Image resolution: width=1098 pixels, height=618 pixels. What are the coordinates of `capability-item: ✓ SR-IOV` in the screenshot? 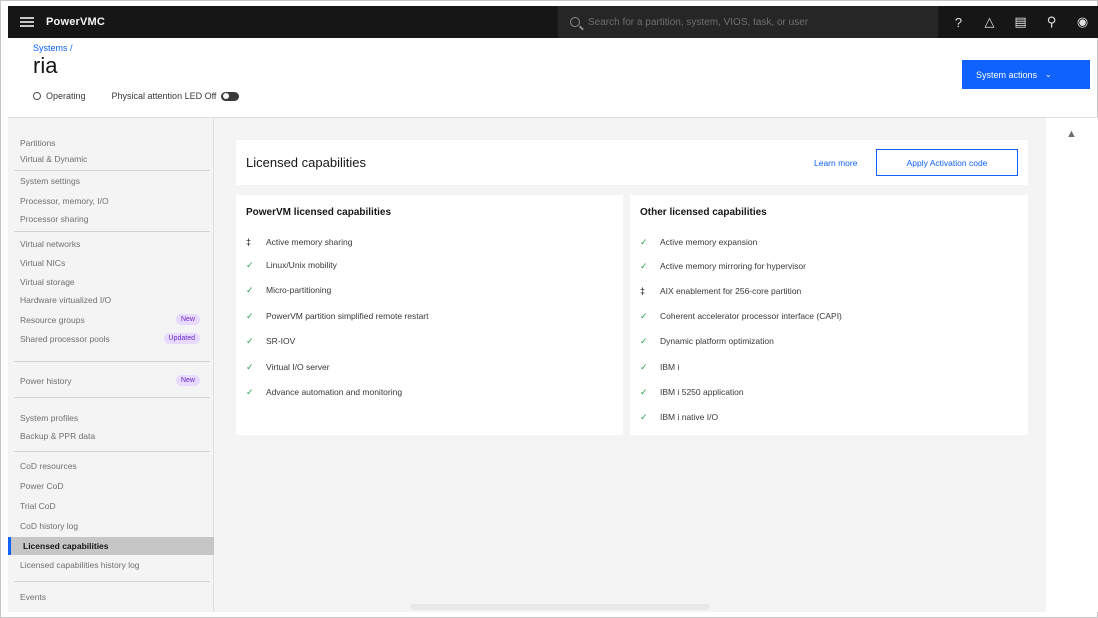 It's located at (270, 341).